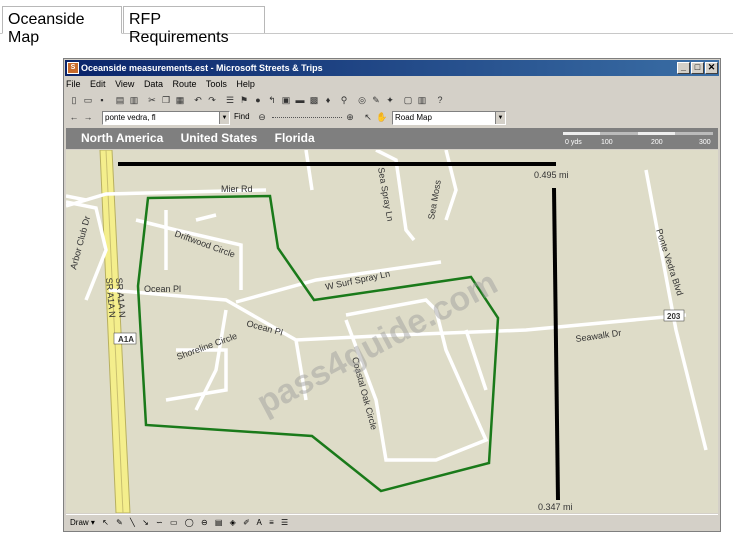 The height and width of the screenshot is (540, 733). I want to click on maximize-button: □, so click(697, 68).